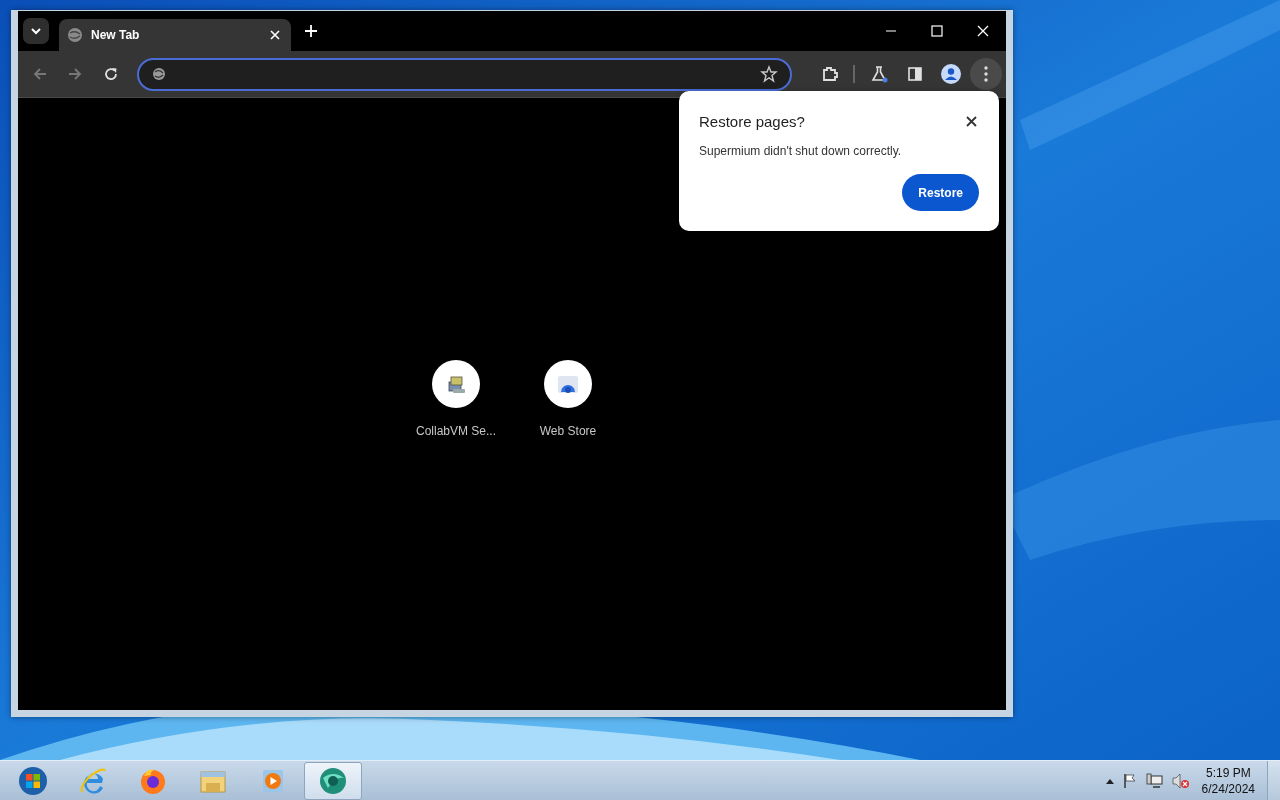 Image resolution: width=1280 pixels, height=800 pixels. What do you see at coordinates (39, 74) in the screenshot?
I see `back-arrow-icon` at bounding box center [39, 74].